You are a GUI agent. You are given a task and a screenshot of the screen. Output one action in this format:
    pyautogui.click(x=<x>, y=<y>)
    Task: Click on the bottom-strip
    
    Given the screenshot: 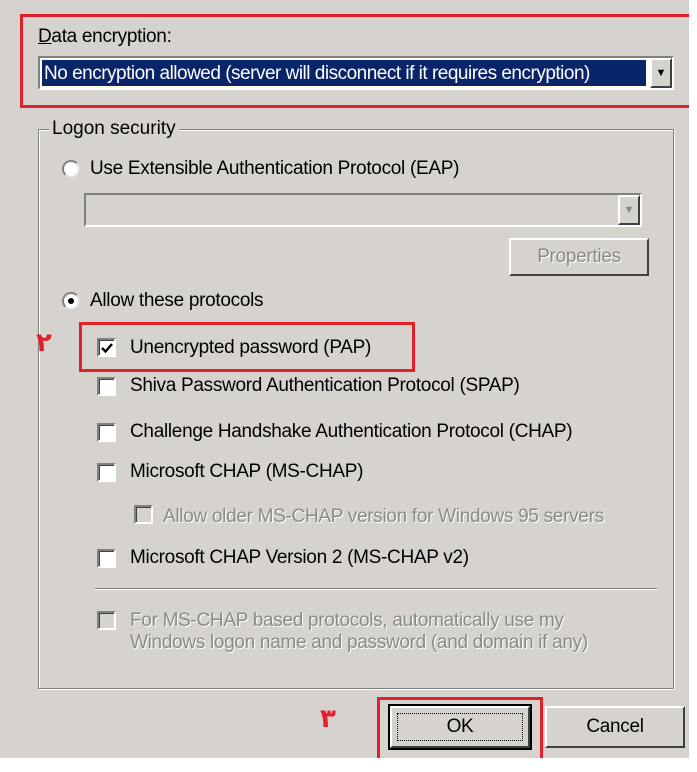 What is the action you would take?
    pyautogui.click(x=348, y=765)
    